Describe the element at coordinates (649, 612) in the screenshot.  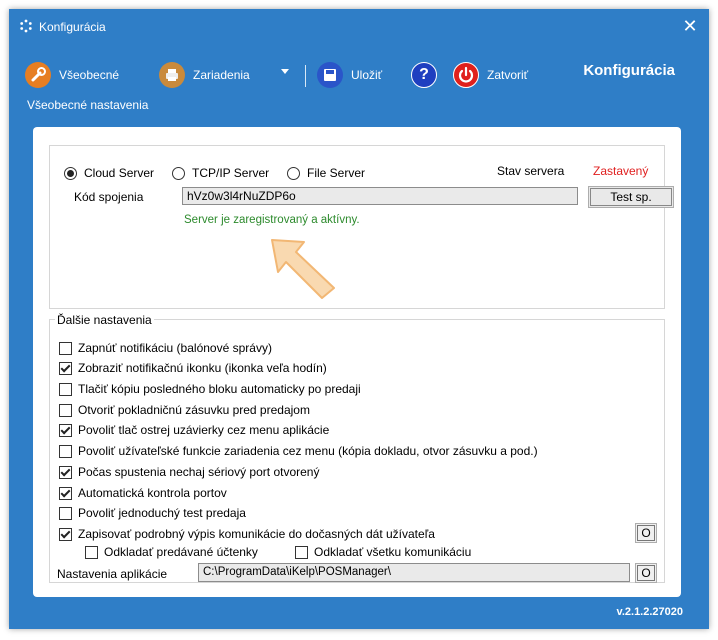
I see `version-label: v.2.1.2.27020` at that location.